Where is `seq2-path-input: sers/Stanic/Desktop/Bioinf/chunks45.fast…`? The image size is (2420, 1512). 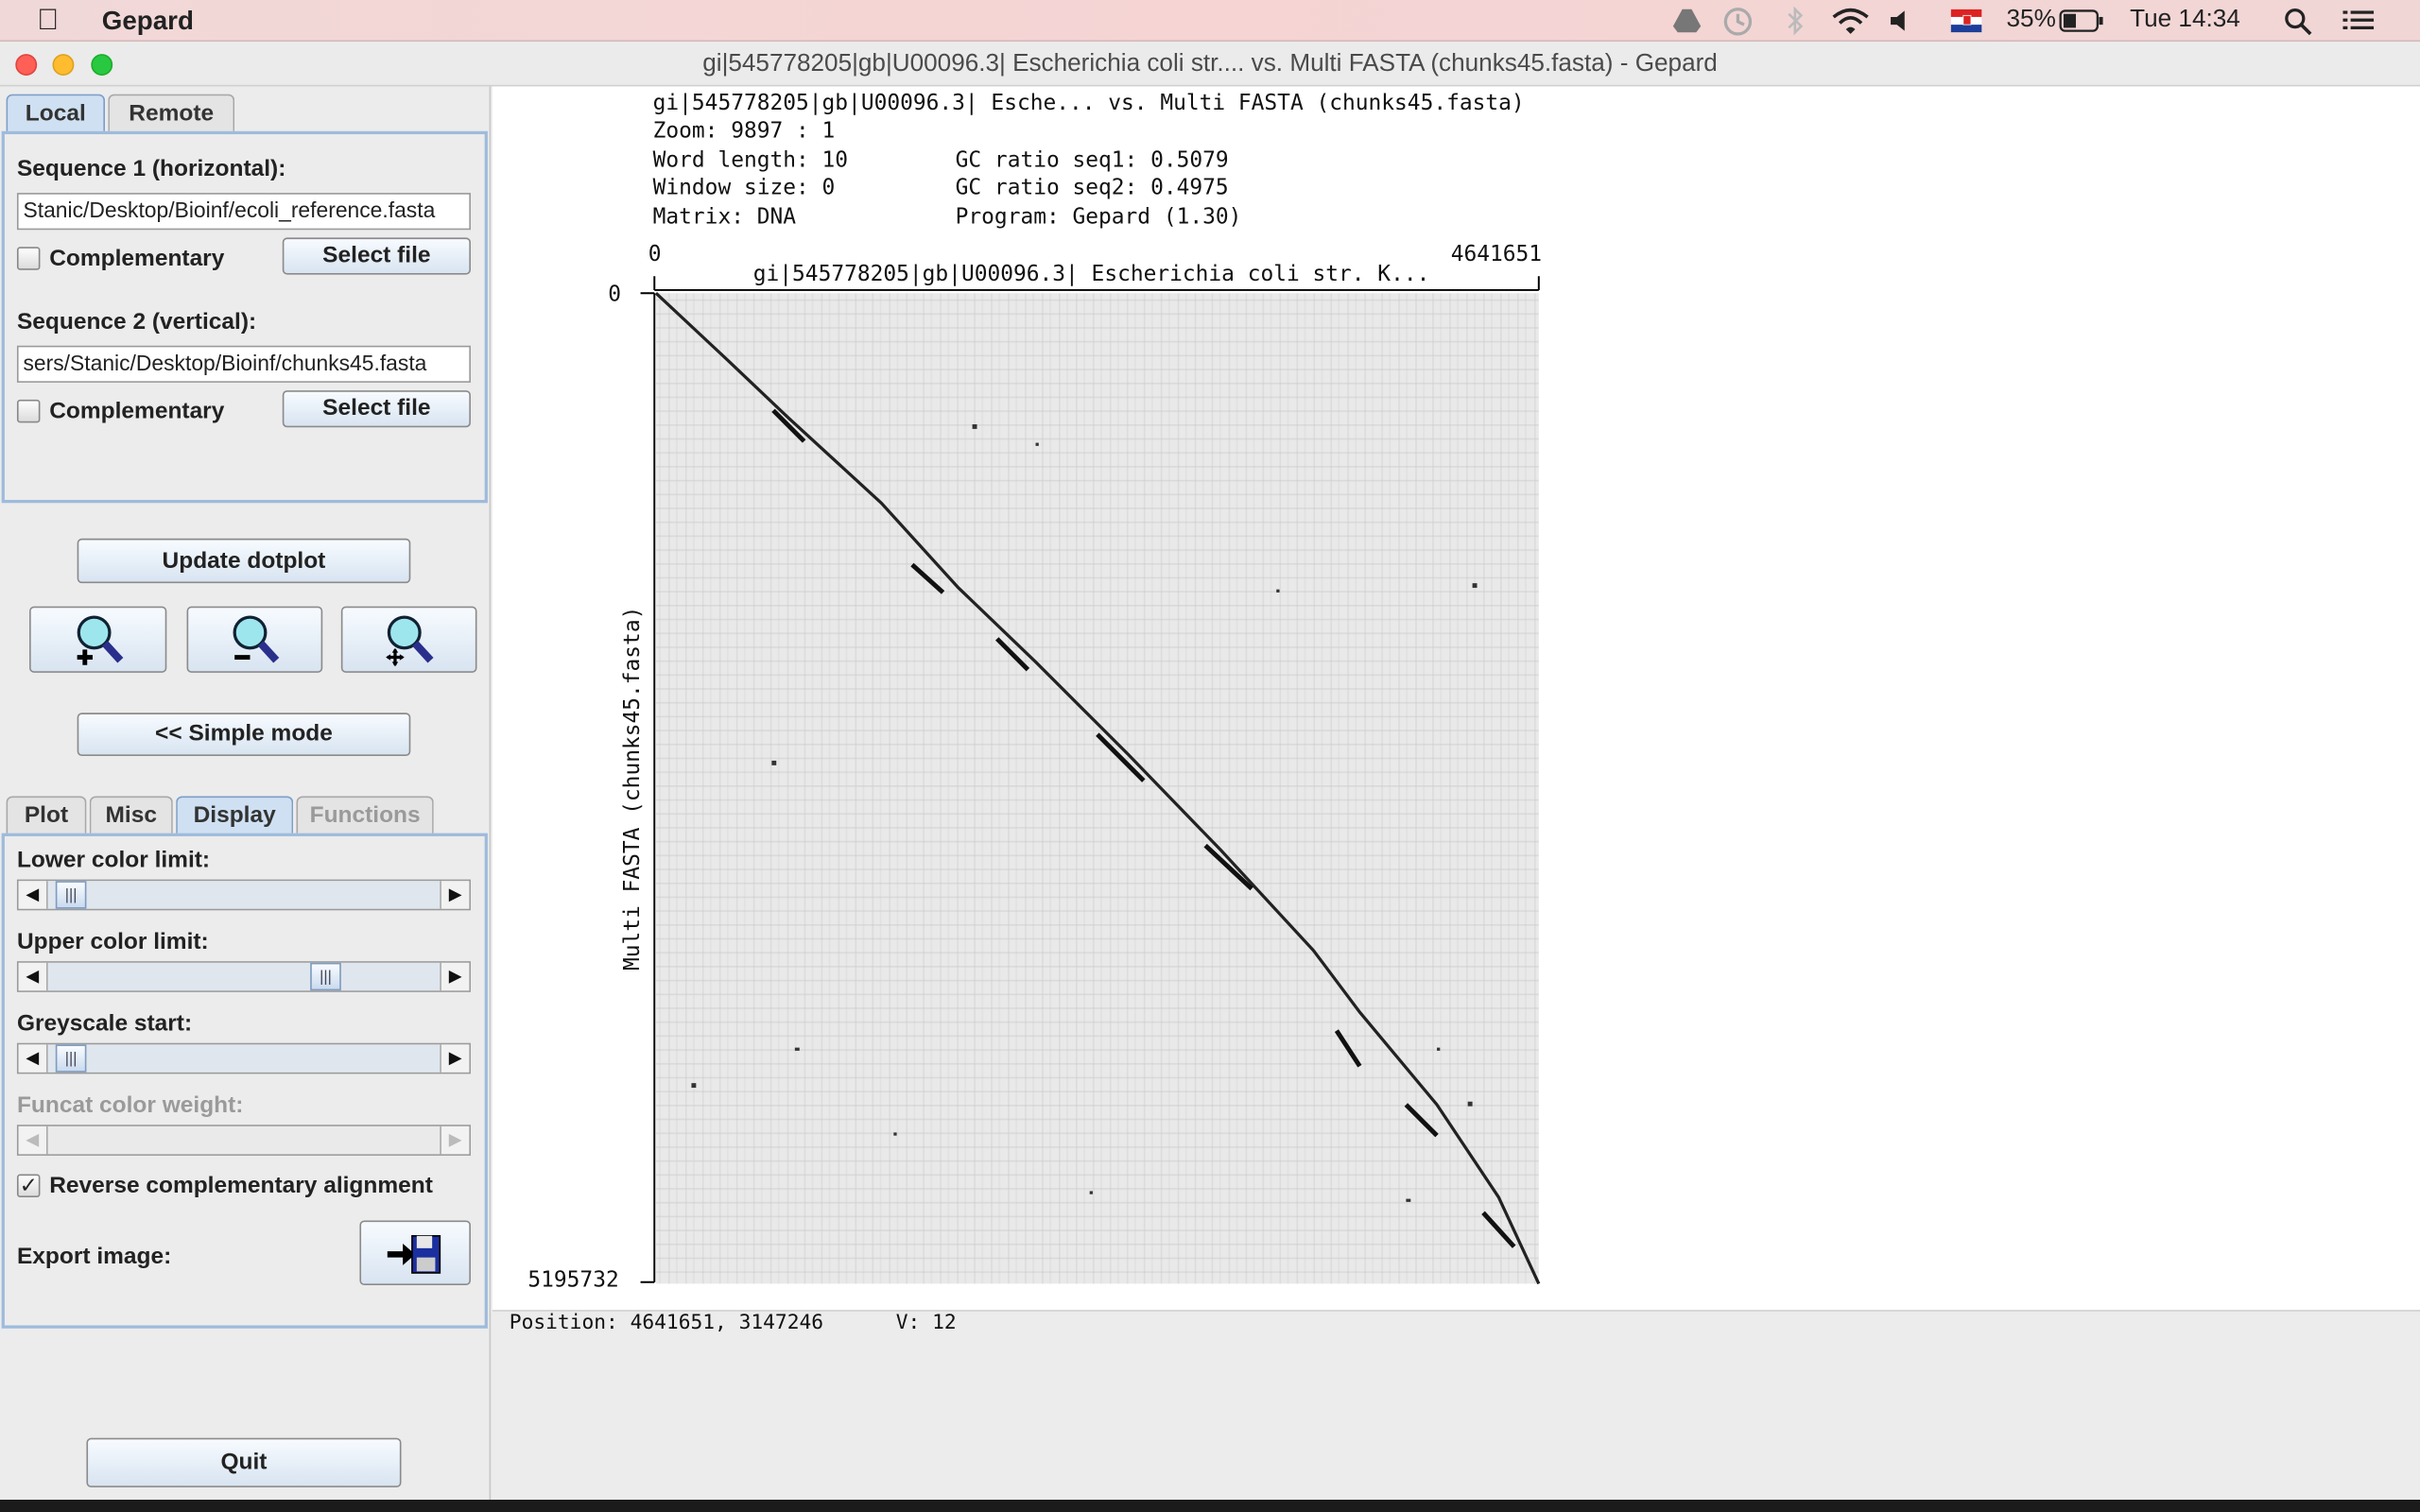 seq2-path-input: sers/Stanic/Desktop/Bioinf/chunks45.fast… is located at coordinates (243, 364).